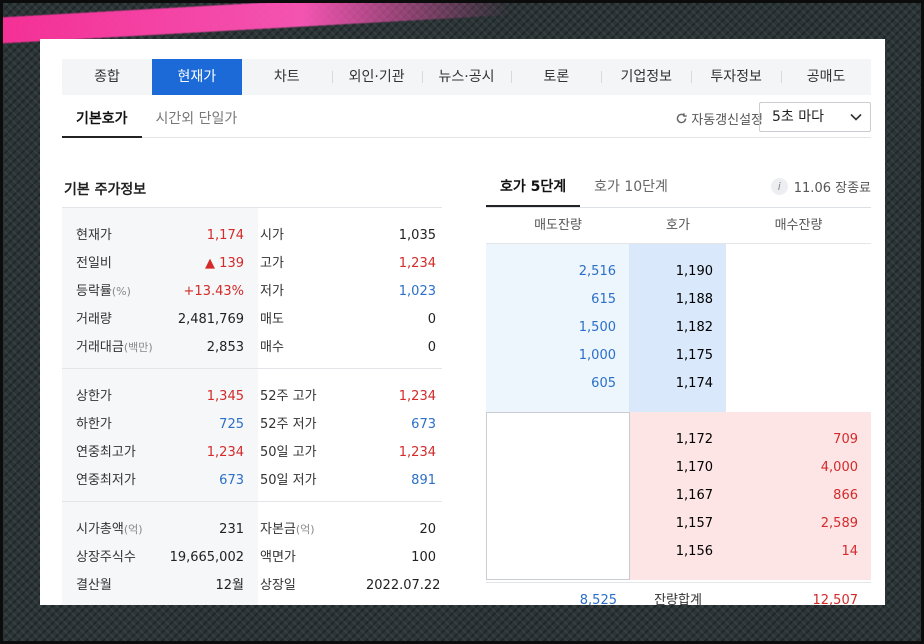 The image size is (924, 644). I want to click on tab-current-price: 현재가, so click(196, 77).